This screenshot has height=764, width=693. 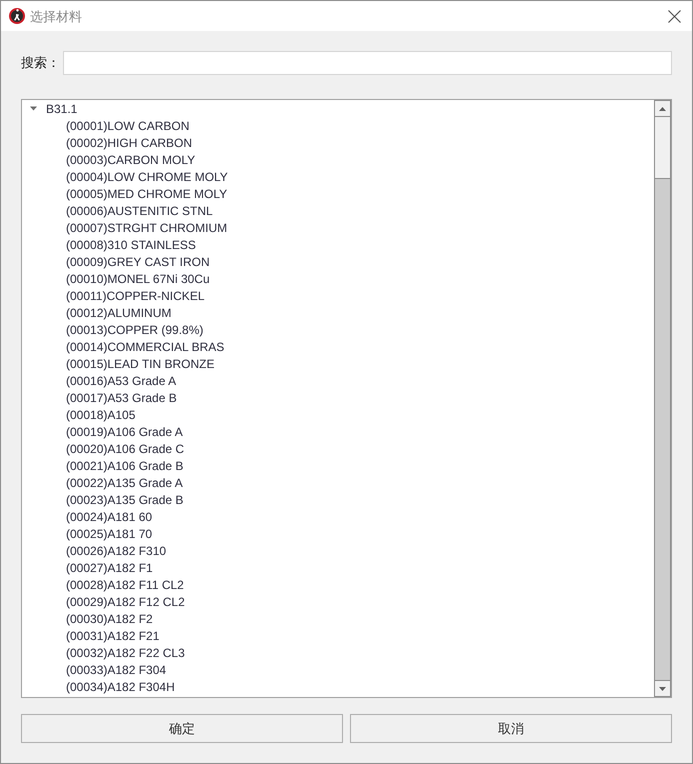 What do you see at coordinates (125, 584) in the screenshot?
I see `tree-item: (00028)A182 F11 CL2` at bounding box center [125, 584].